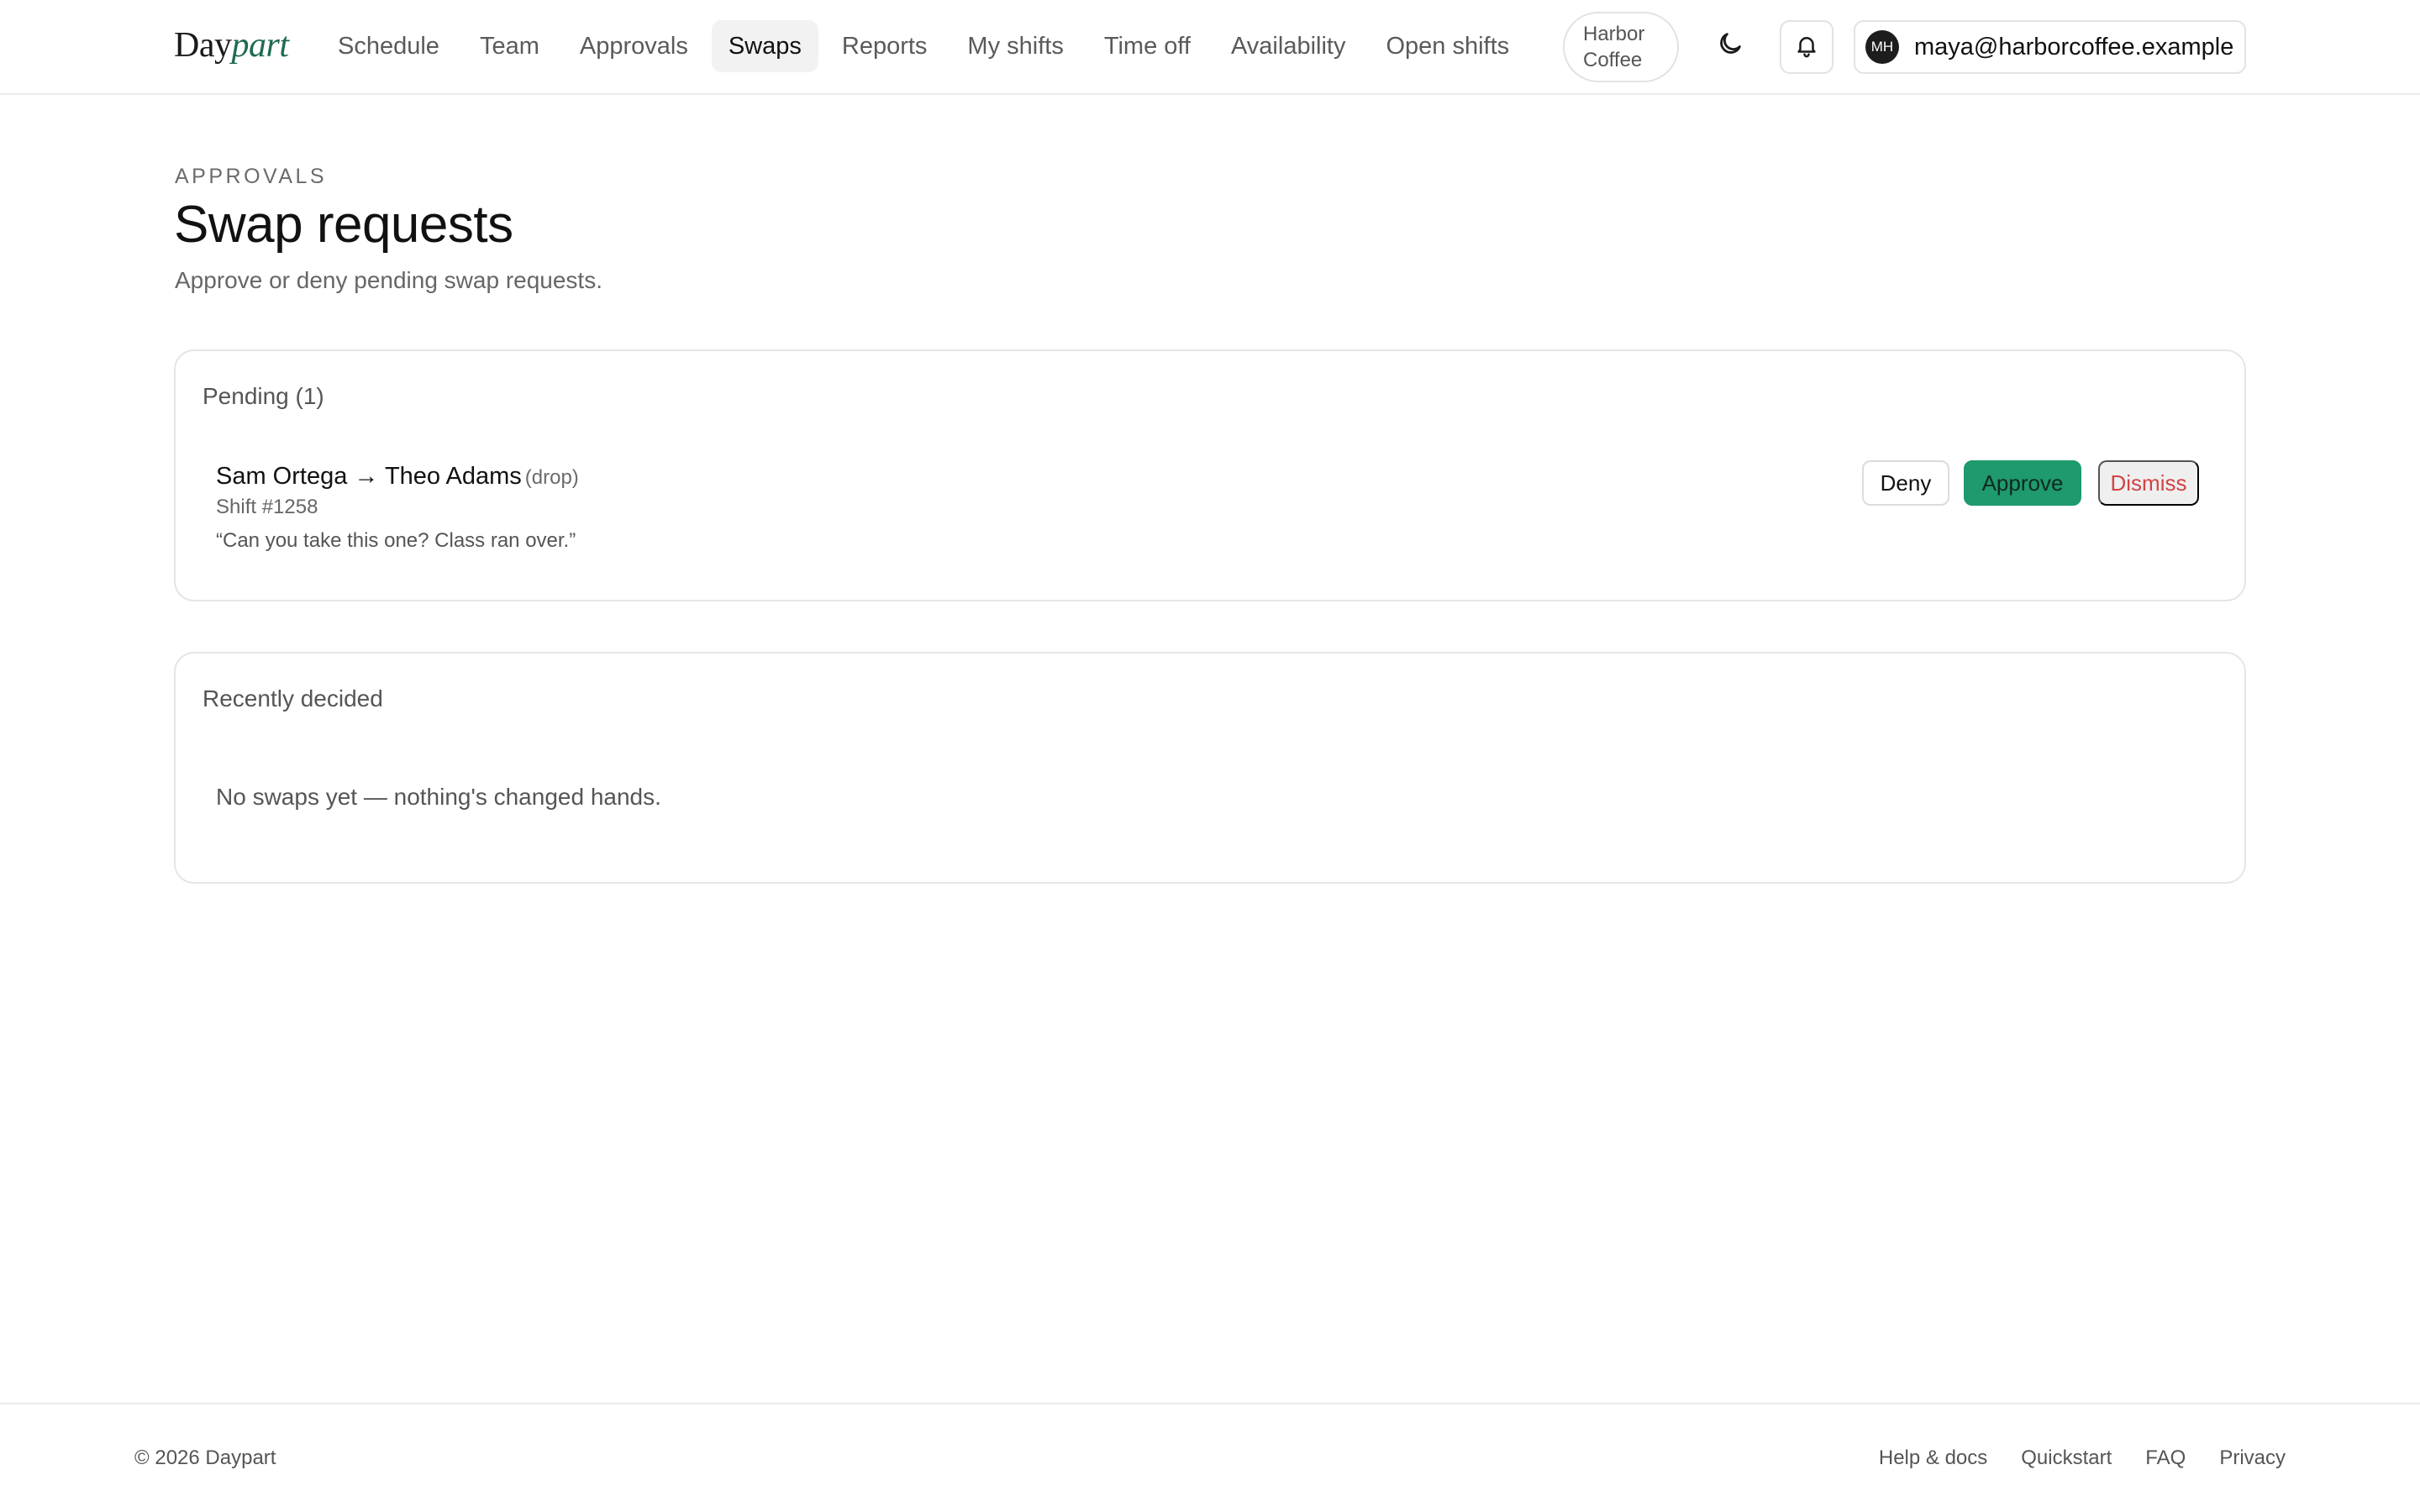 This screenshot has width=2420, height=1512. What do you see at coordinates (1447, 46) in the screenshot?
I see `nav-item-open-shifts: Open shifts` at bounding box center [1447, 46].